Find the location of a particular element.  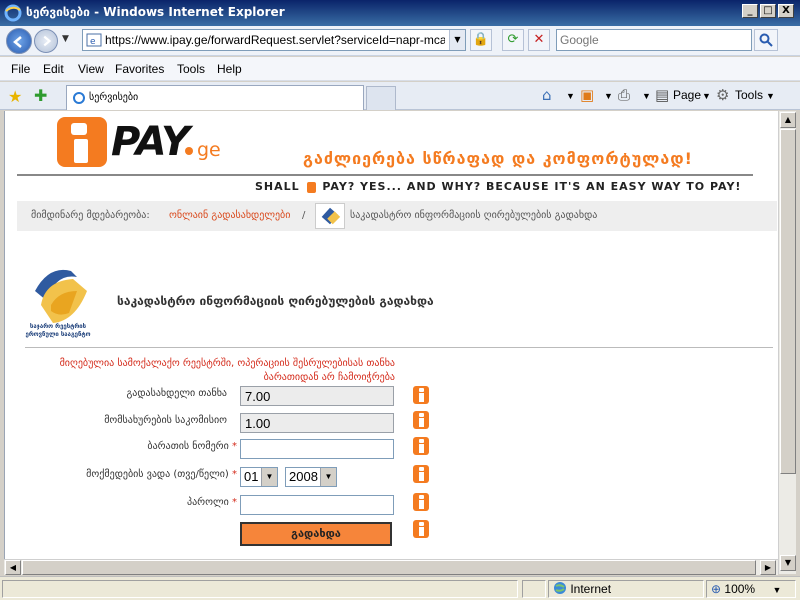

fee-field is located at coordinates (317, 423).